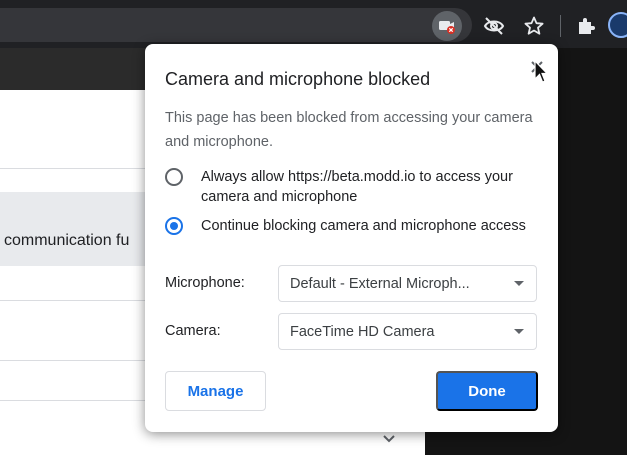  Describe the element at coordinates (494, 26) in the screenshot. I see `eye-off-icon` at that location.